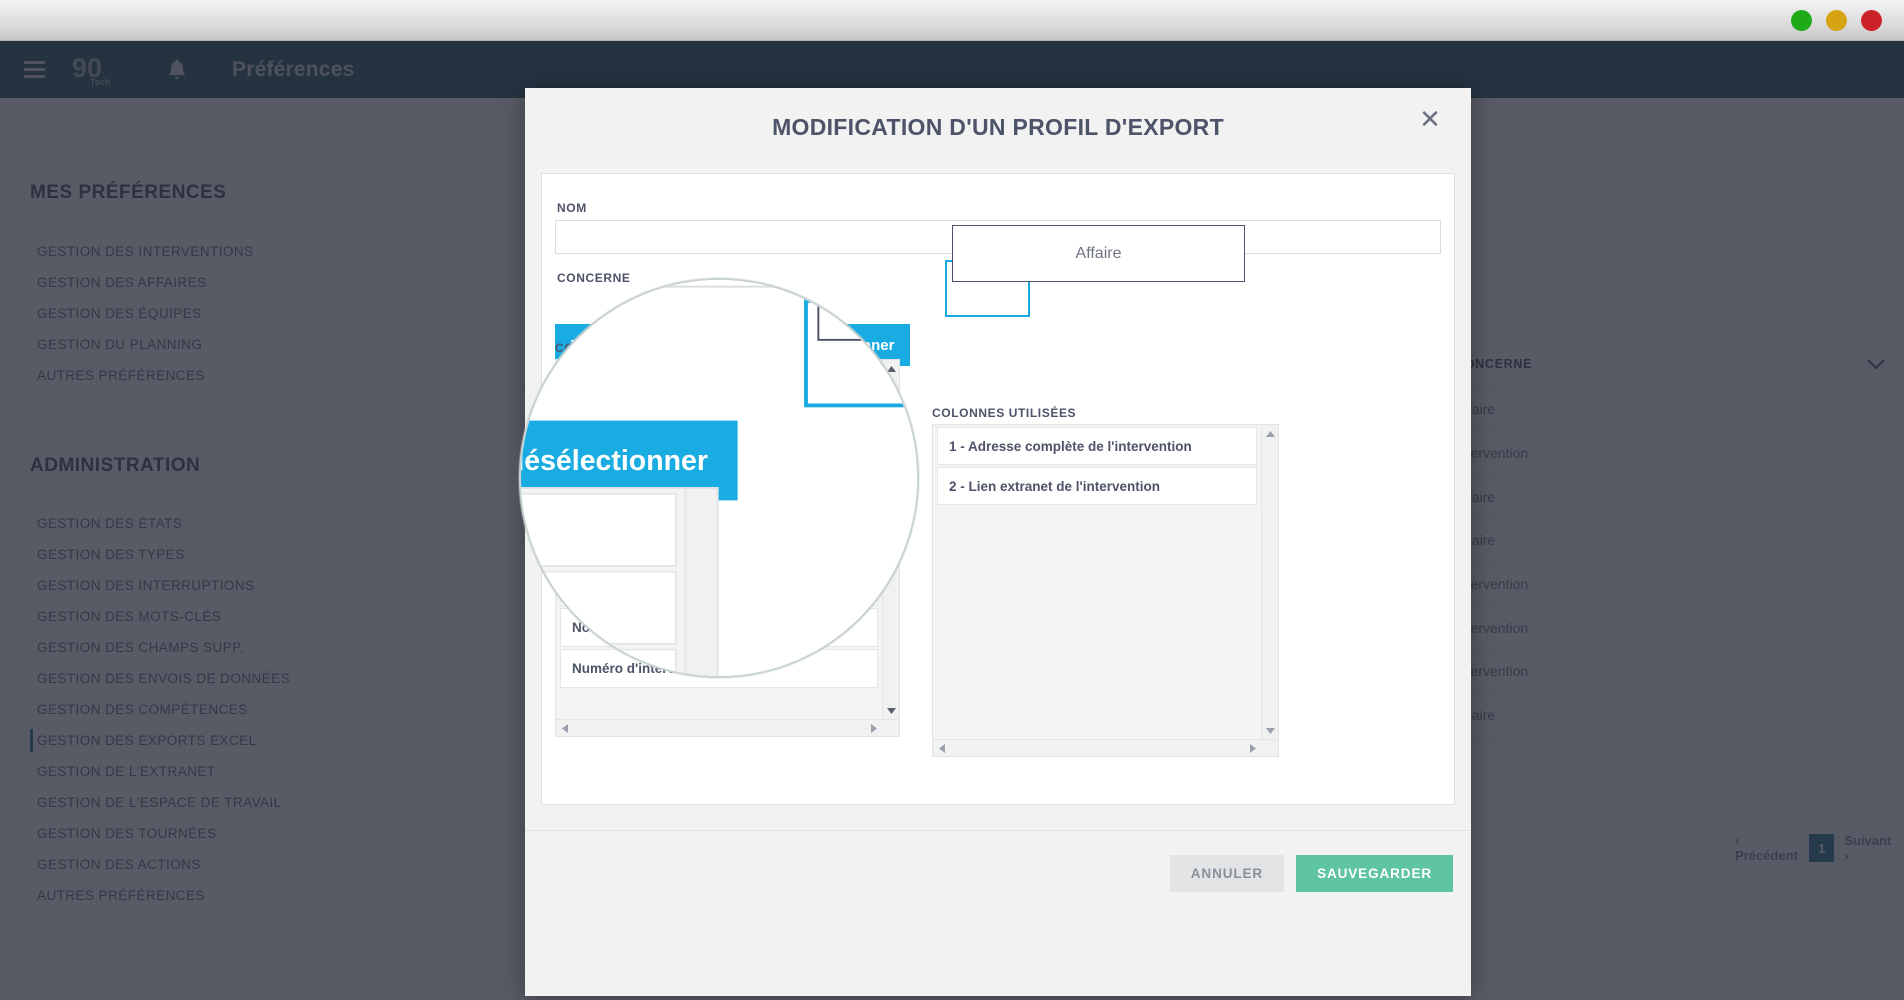  Describe the element at coordinates (1430, 120) in the screenshot. I see `close-icon: ✕` at that location.